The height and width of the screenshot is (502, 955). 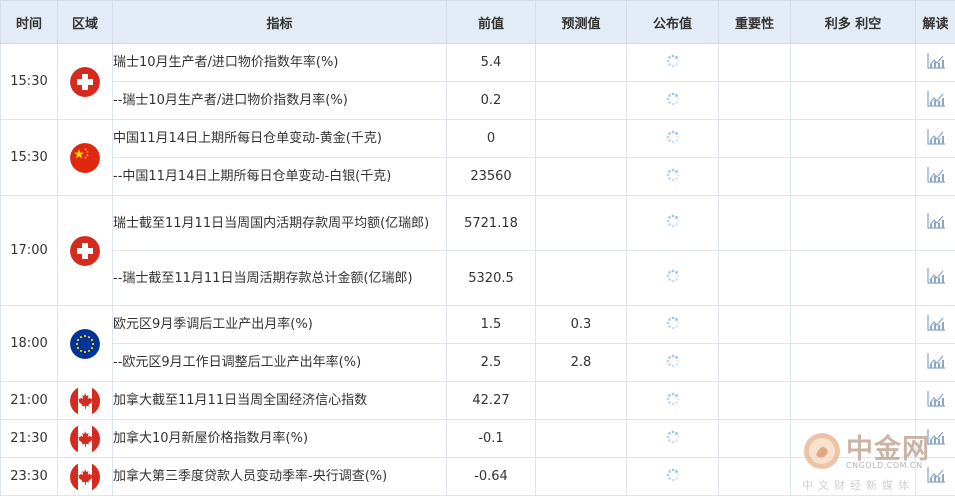 What do you see at coordinates (29, 22) in the screenshot?
I see `col-time-header: 时间` at bounding box center [29, 22].